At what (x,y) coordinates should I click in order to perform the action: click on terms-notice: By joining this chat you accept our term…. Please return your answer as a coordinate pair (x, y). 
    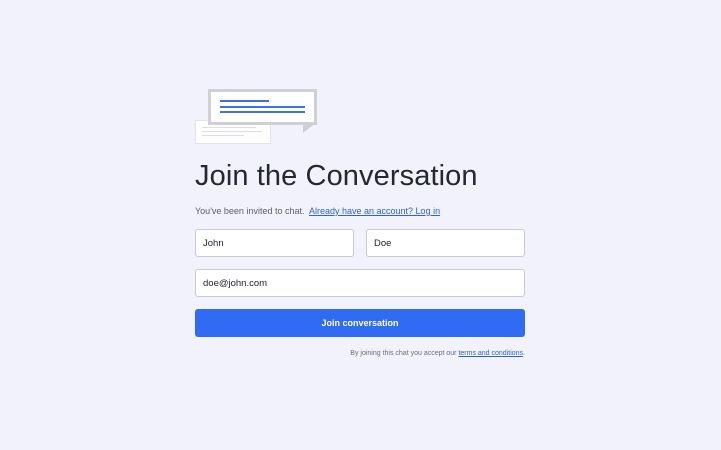
    Looking at the image, I should click on (437, 353).